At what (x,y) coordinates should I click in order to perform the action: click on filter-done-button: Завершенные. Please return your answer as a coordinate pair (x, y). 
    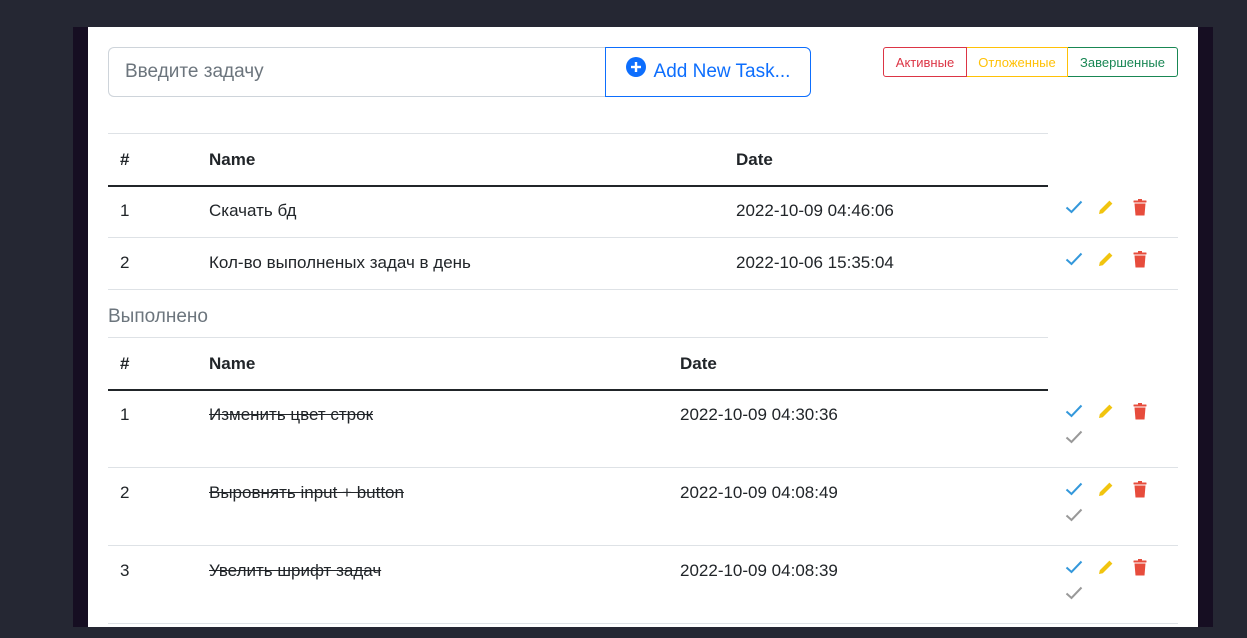
    Looking at the image, I should click on (1123, 62).